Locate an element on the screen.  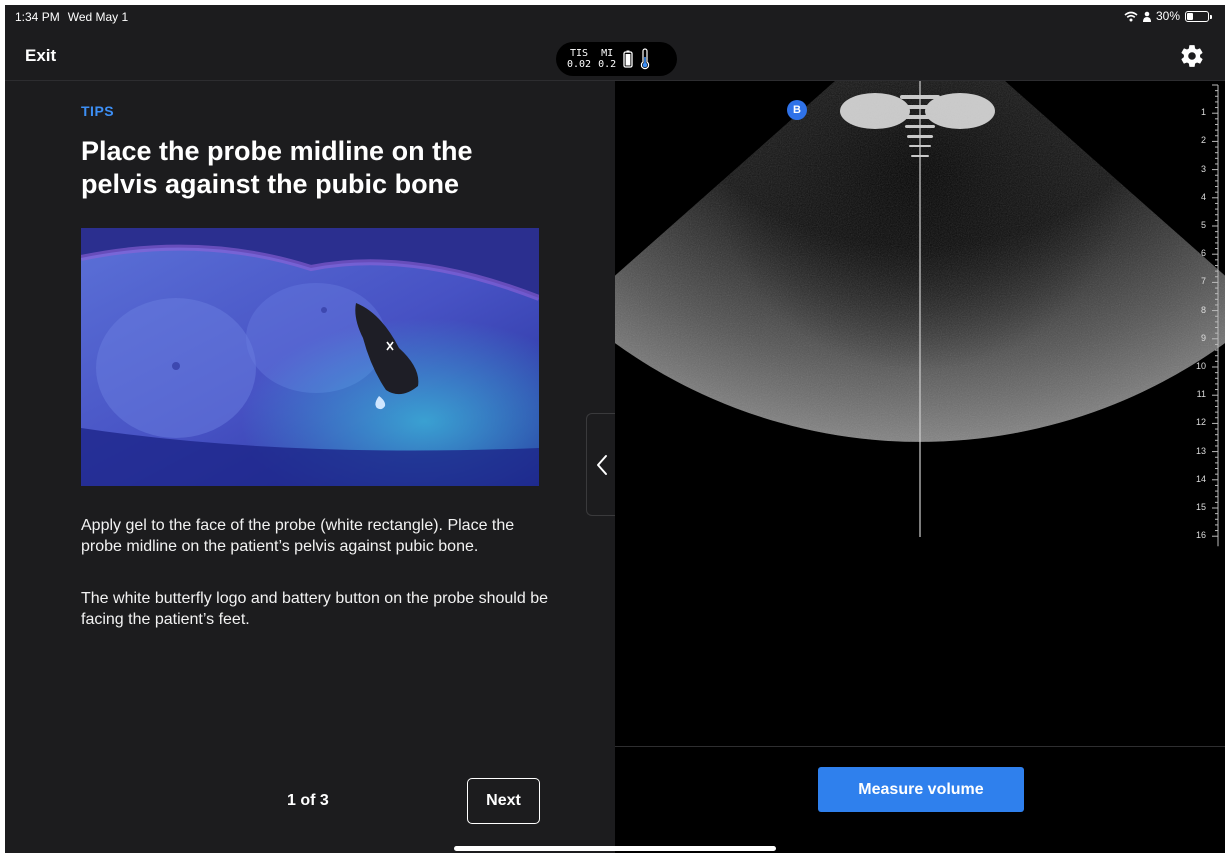
status-time: 1:34 PM is located at coordinates (37, 17).